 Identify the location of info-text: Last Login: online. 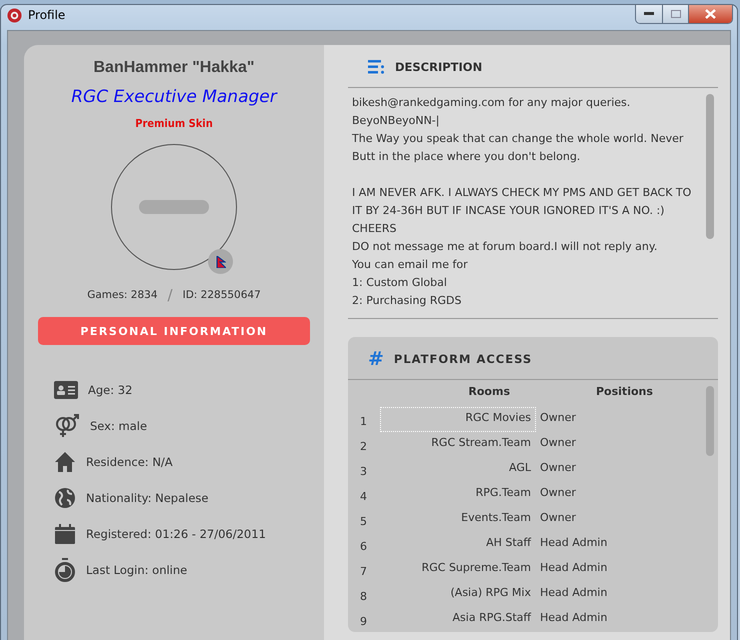
(137, 569).